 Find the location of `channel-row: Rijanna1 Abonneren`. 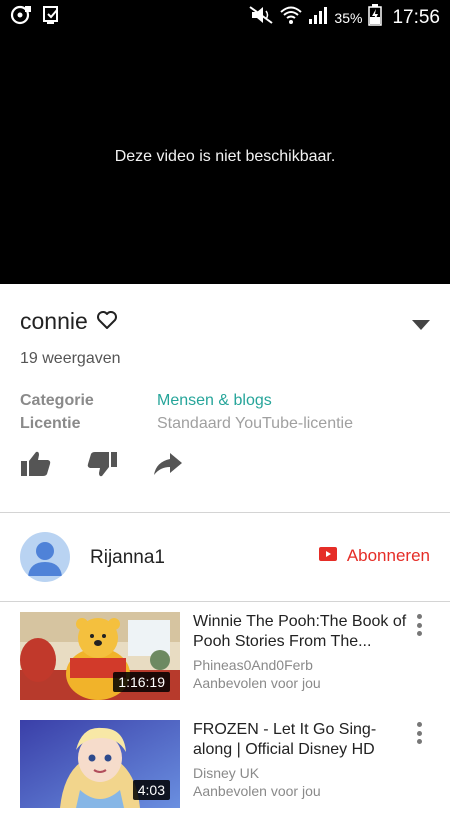

channel-row: Rijanna1 Abonneren is located at coordinates (225, 557).